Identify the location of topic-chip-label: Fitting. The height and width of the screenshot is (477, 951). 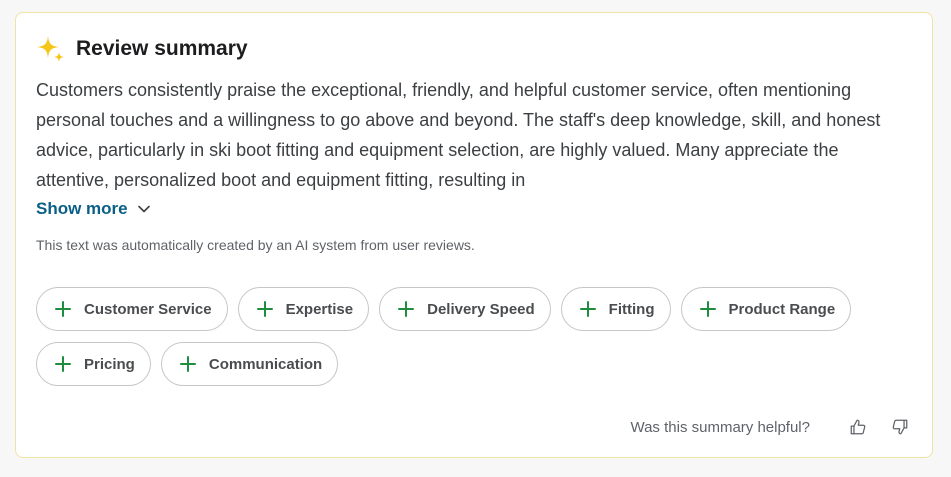
(631, 309).